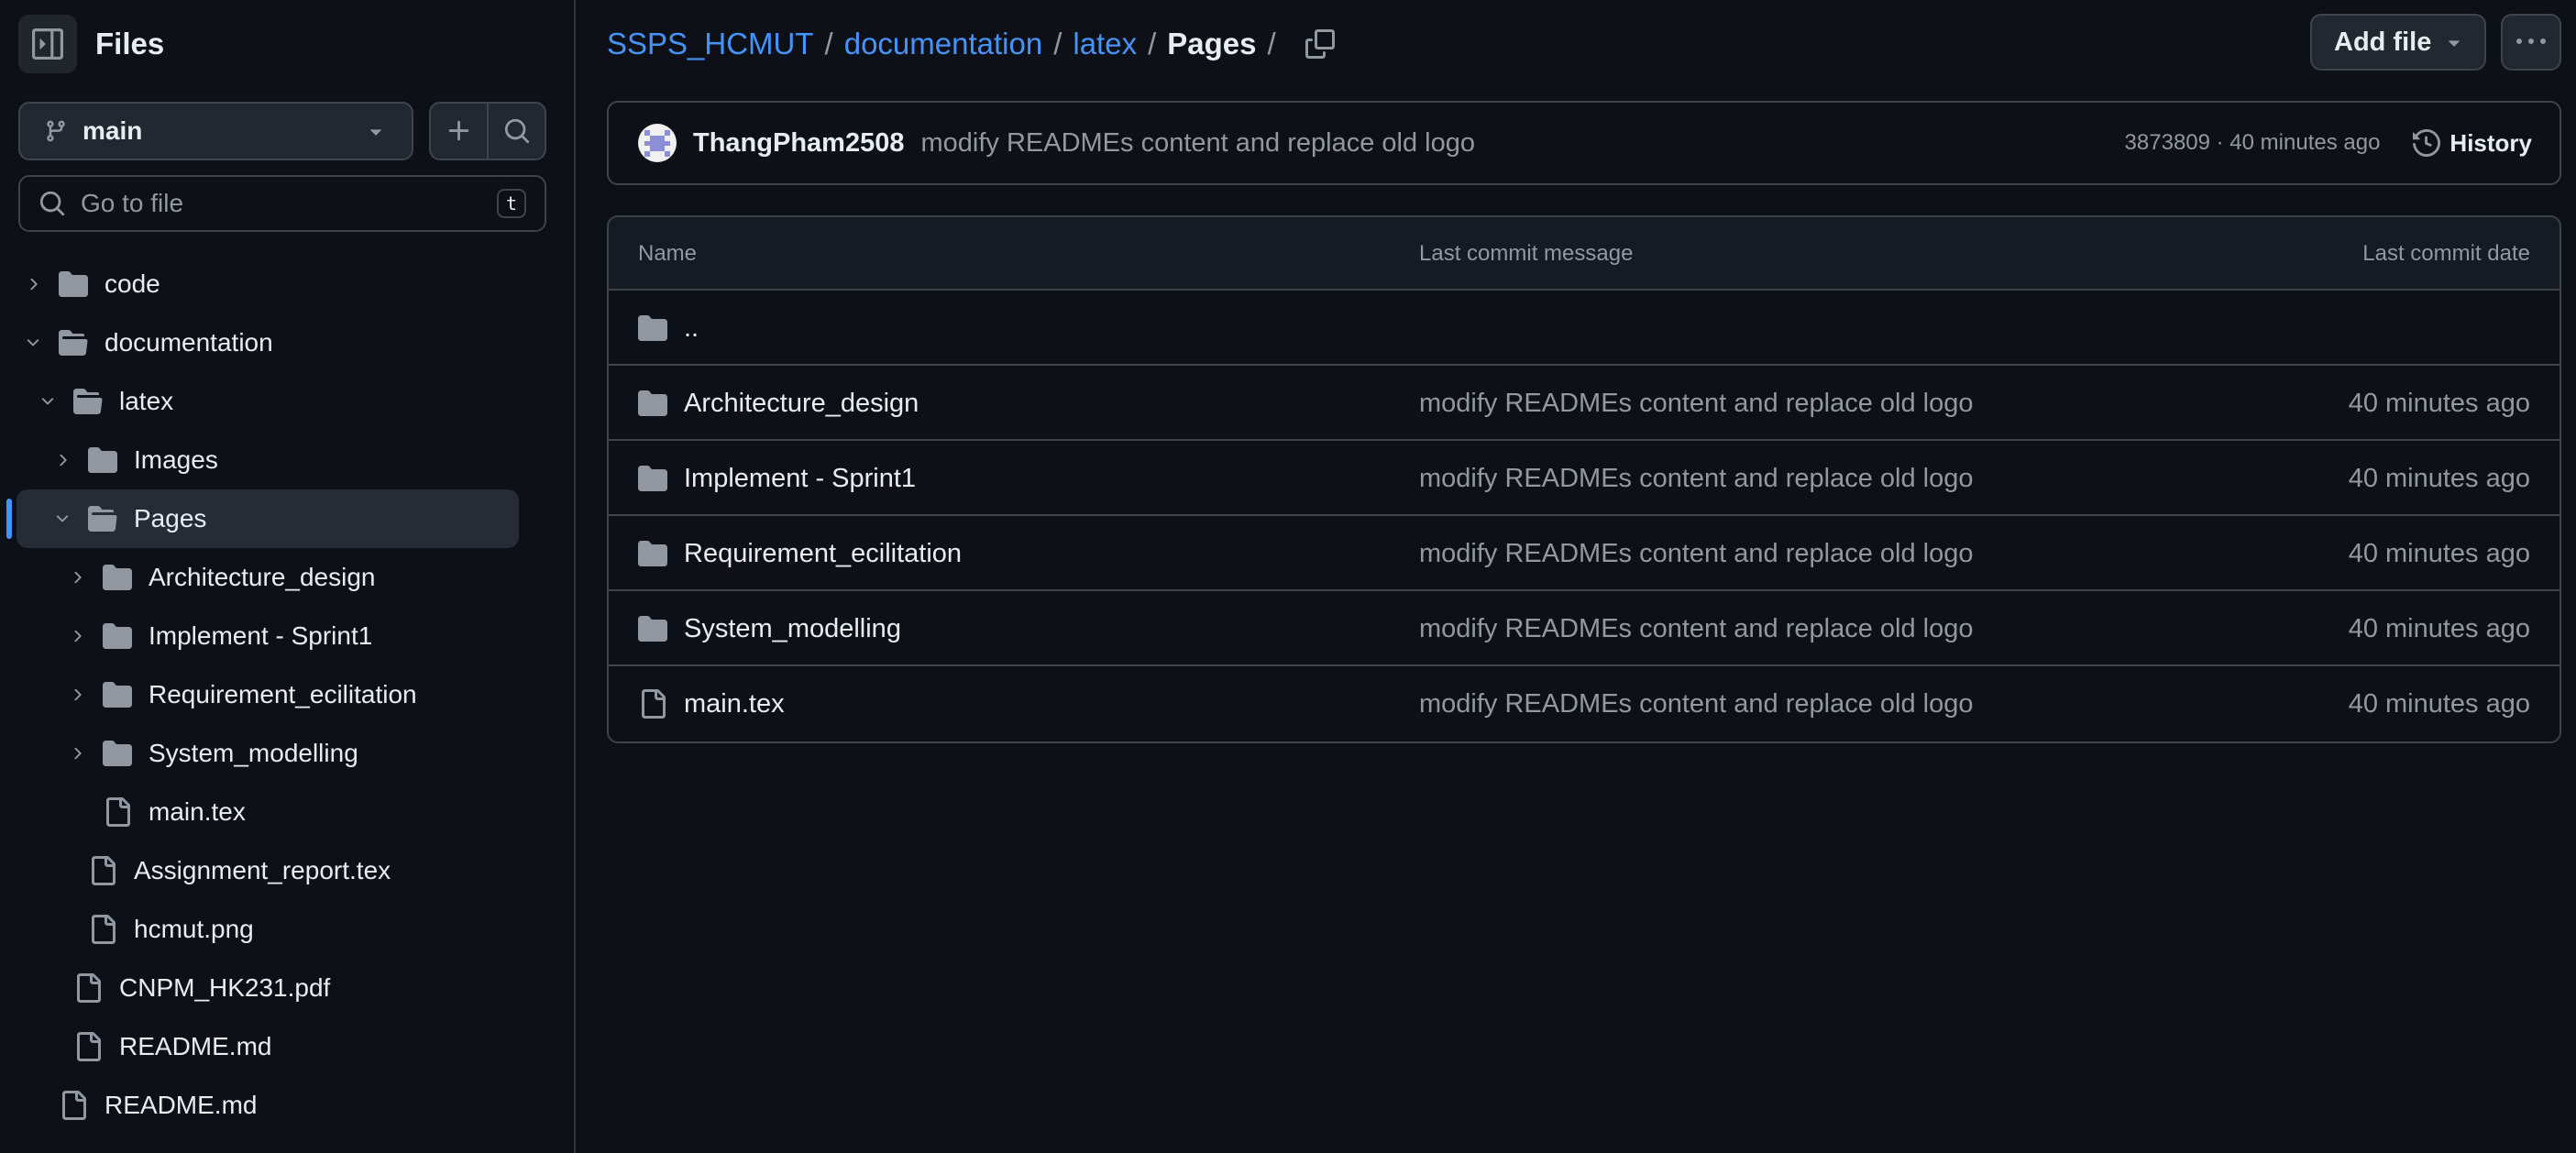 The width and height of the screenshot is (2576, 1153). I want to click on file-name-link: main.tex, so click(734, 704).